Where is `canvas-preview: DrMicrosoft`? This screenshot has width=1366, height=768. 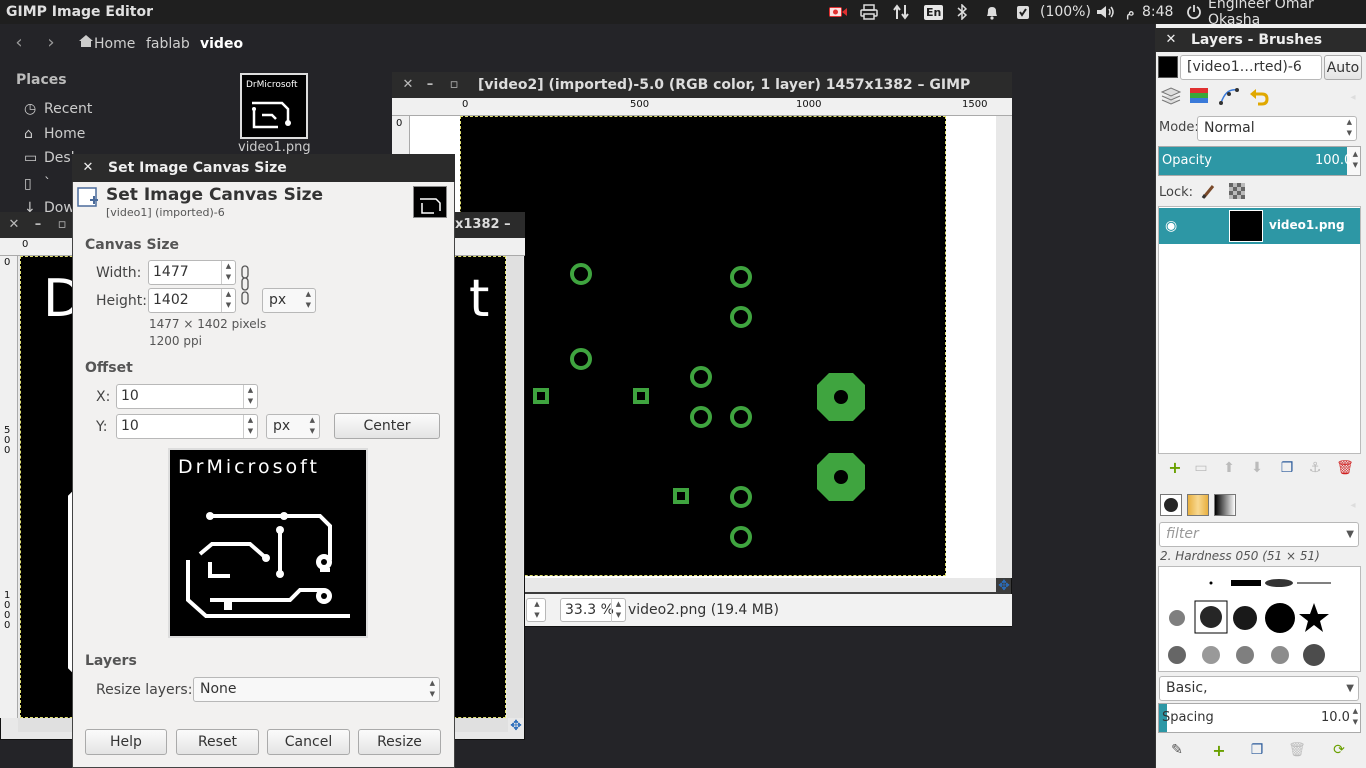
canvas-preview: DrMicrosoft is located at coordinates (268, 543).